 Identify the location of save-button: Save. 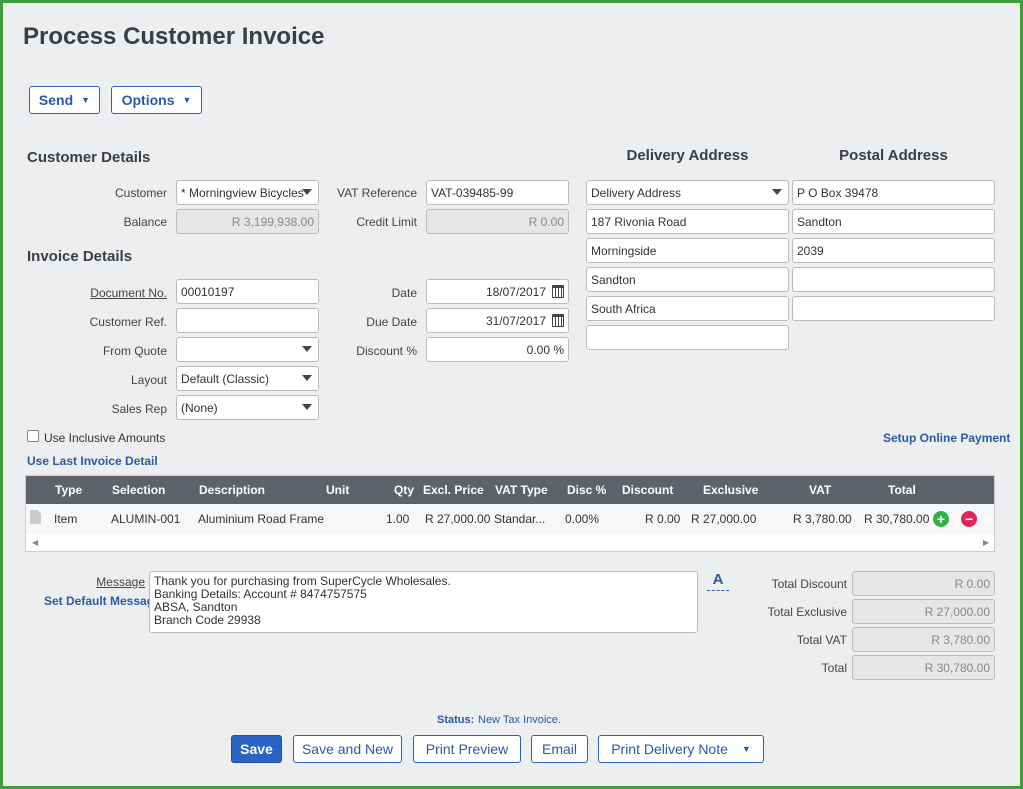
(256, 749).